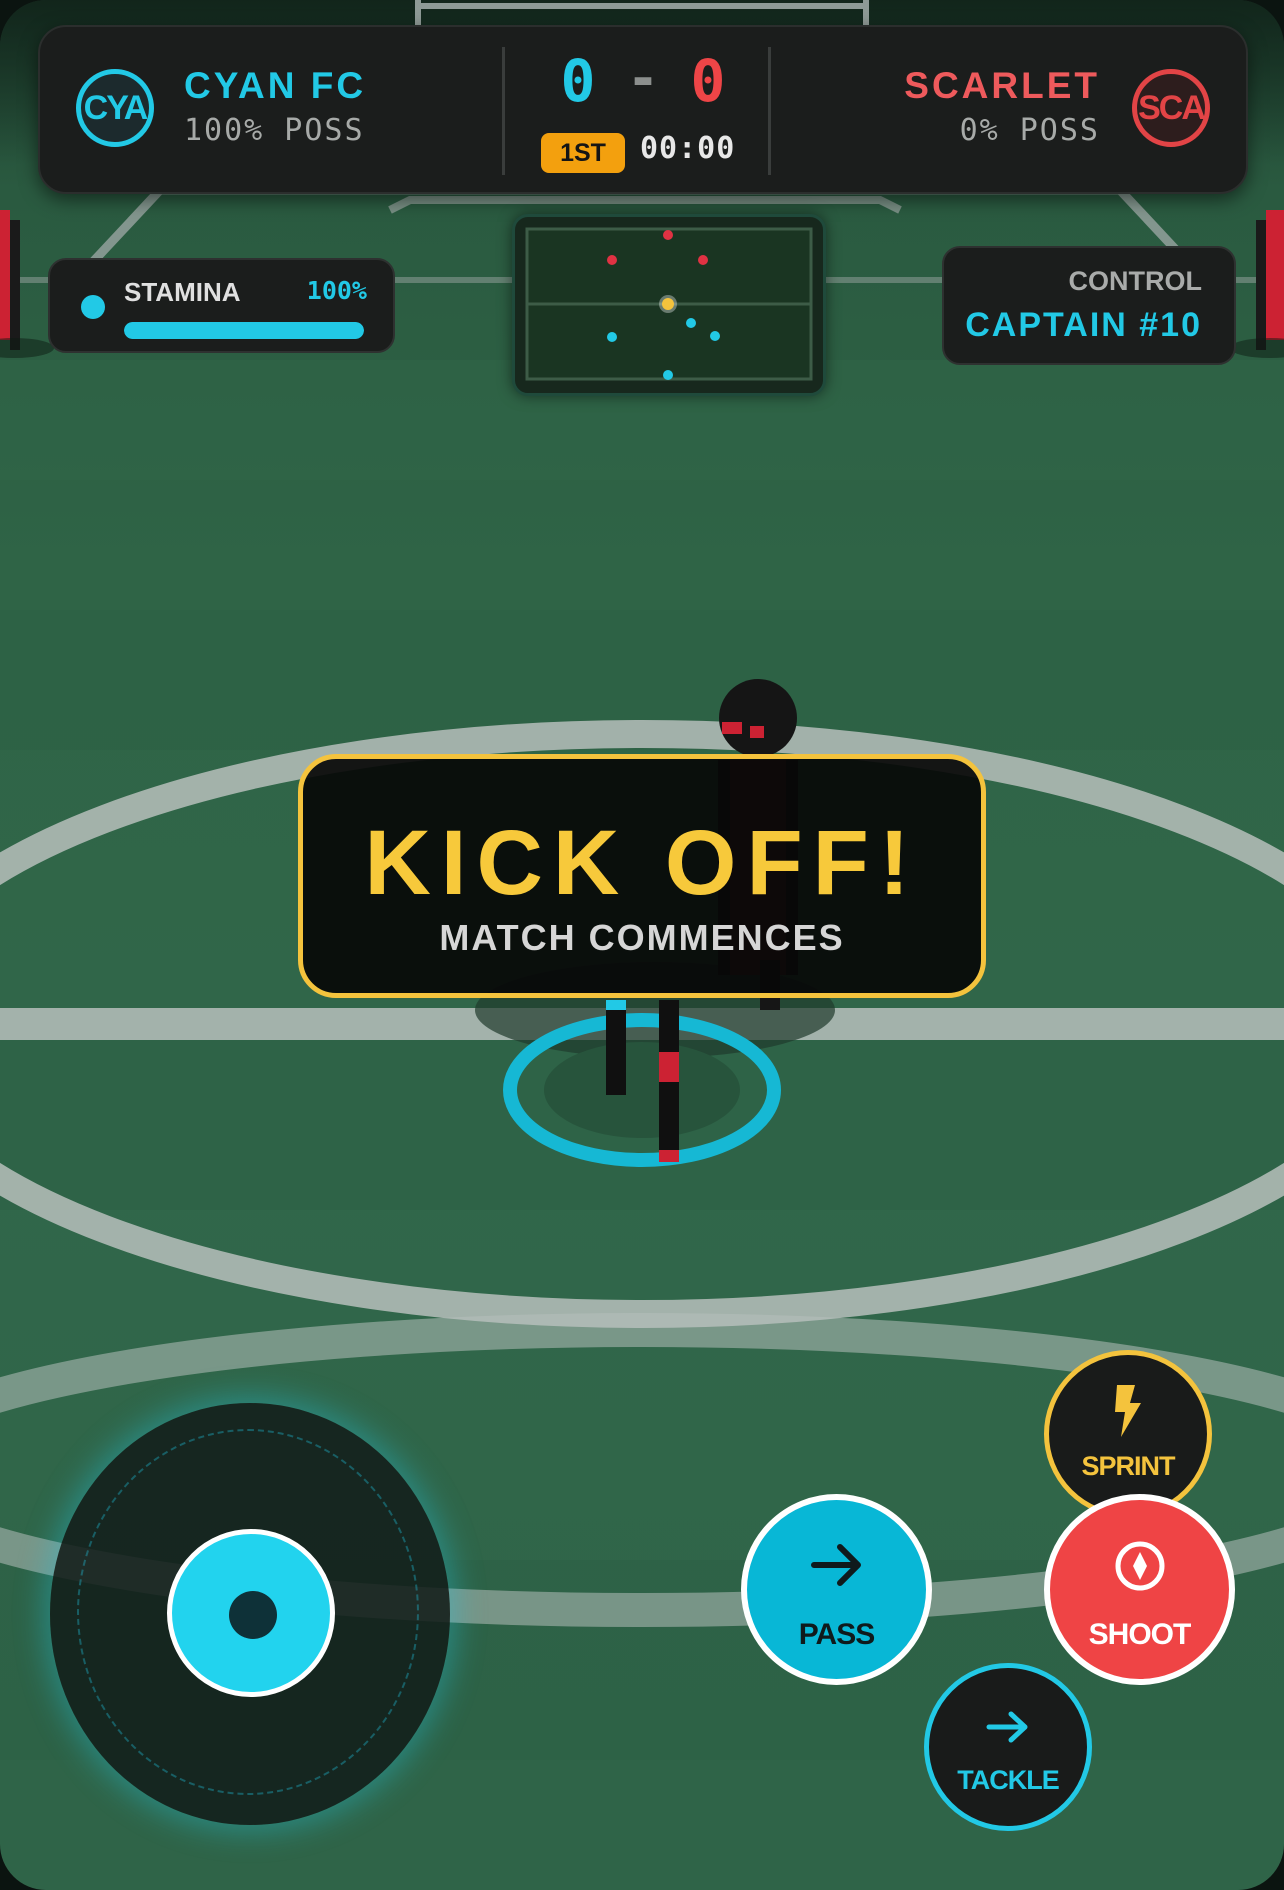 Image resolution: width=1284 pixels, height=1890 pixels. Describe the element at coordinates (1008, 1747) in the screenshot. I see `tackle-button: TACKLE` at that location.